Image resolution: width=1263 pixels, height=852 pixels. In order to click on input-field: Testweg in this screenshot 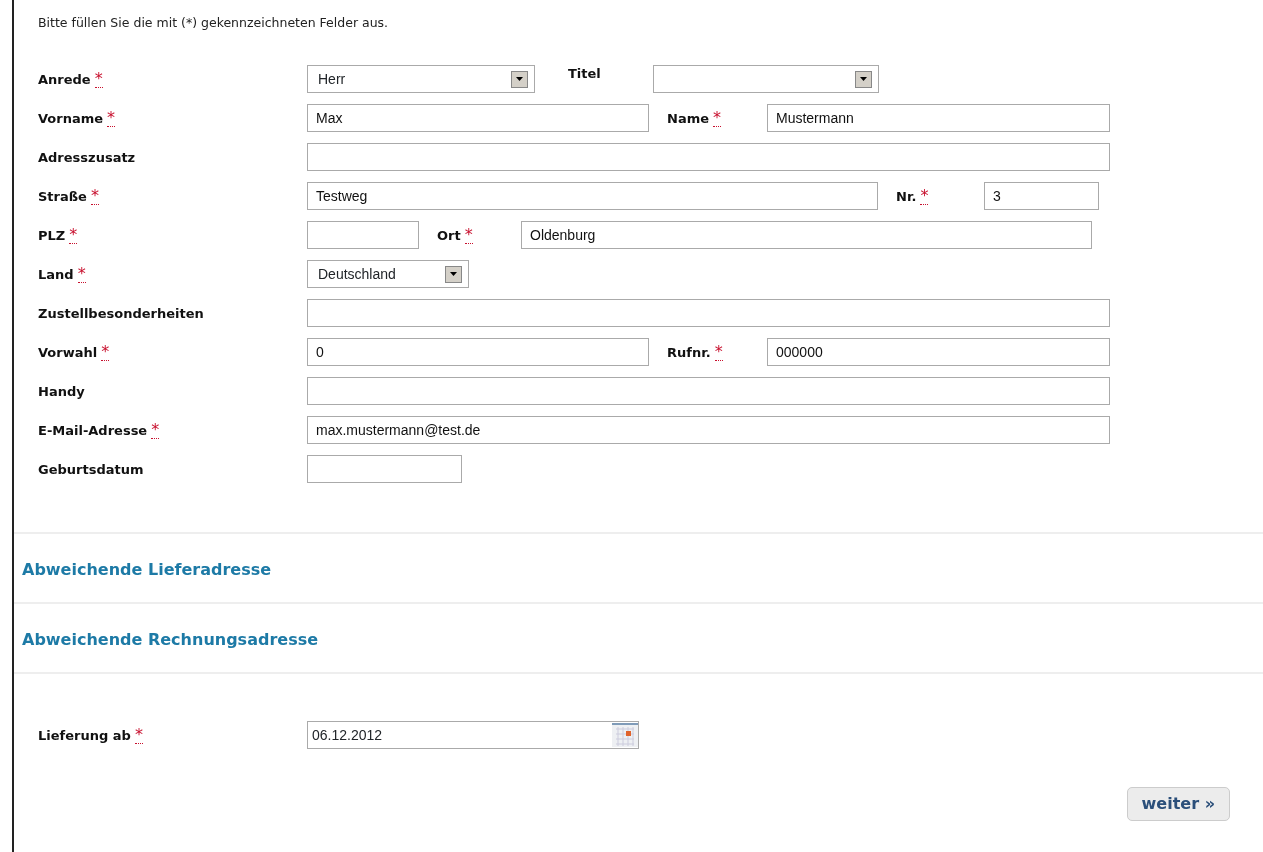, I will do `click(592, 196)`.